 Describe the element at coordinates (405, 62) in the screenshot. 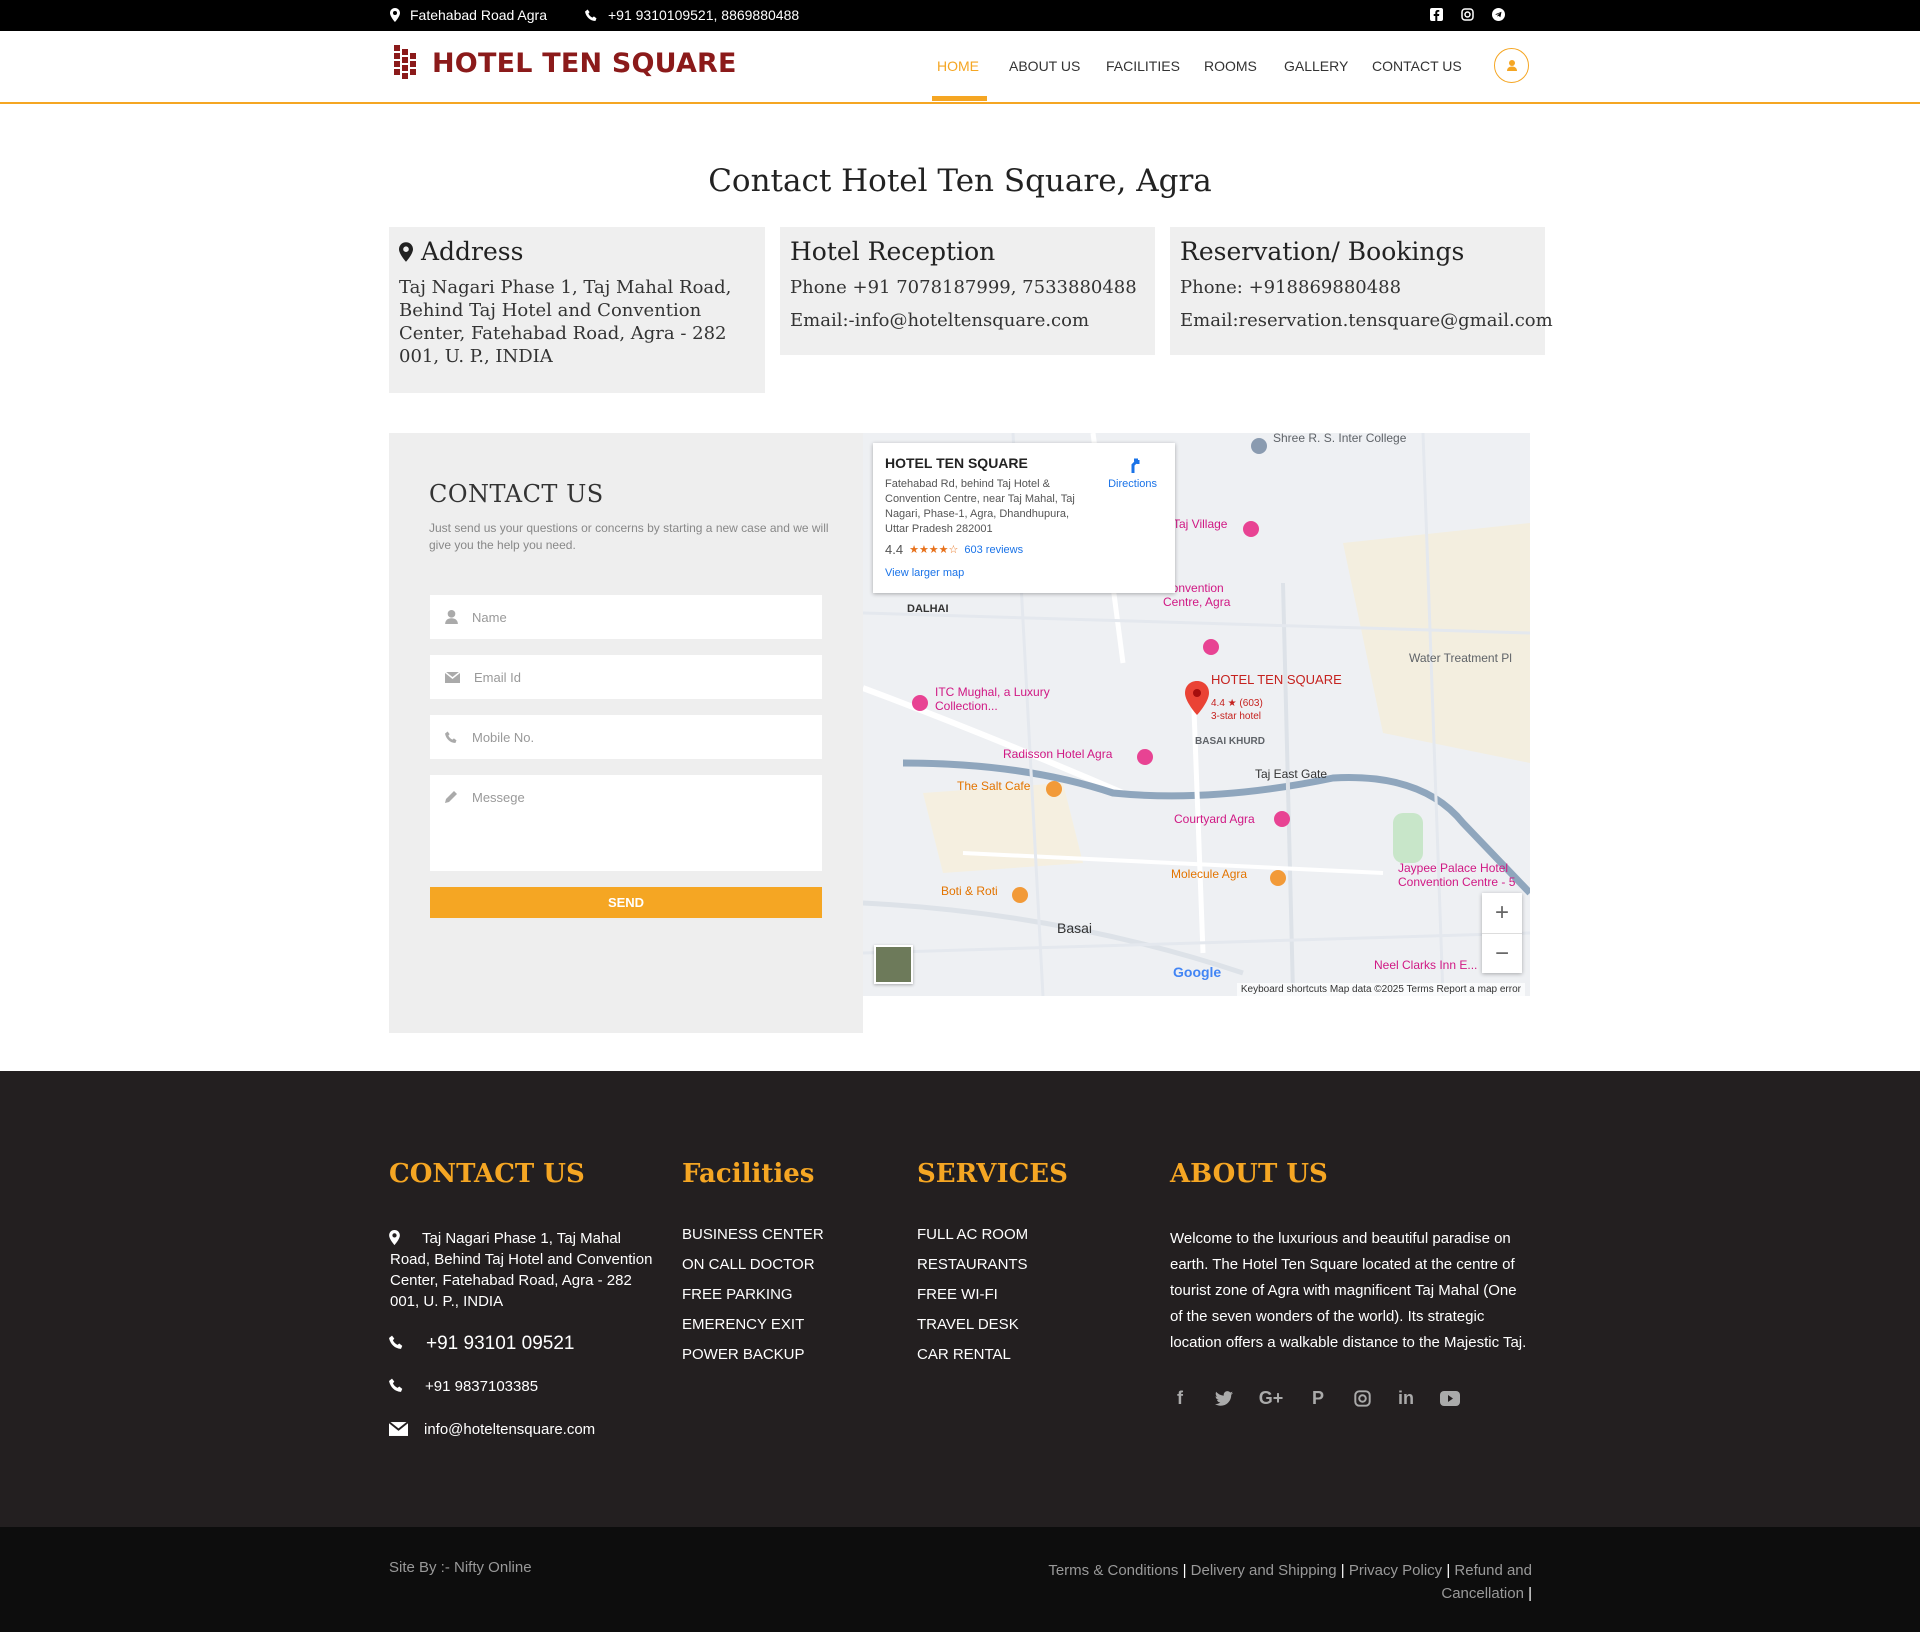

I see `logo-mark-icon` at that location.